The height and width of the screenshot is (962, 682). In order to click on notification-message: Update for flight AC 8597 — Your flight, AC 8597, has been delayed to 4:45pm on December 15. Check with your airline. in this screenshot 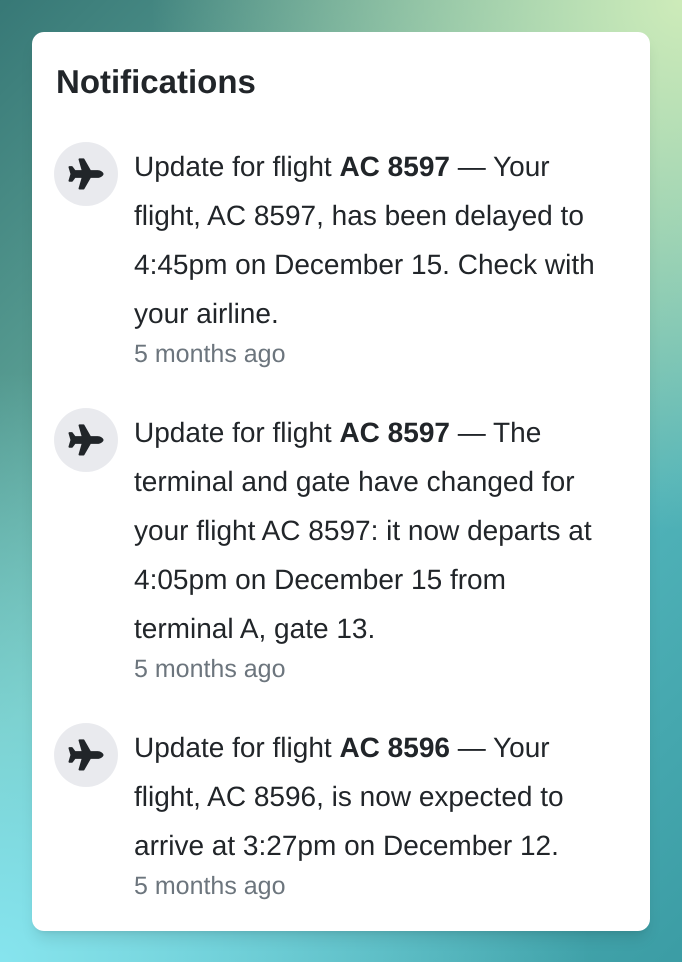, I will do `click(365, 240)`.